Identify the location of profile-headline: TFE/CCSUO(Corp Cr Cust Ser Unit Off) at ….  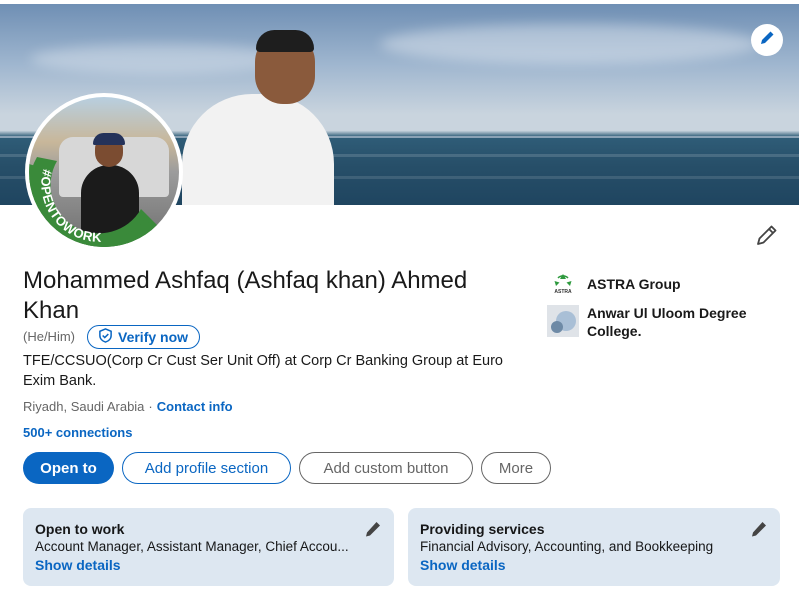
(263, 371).